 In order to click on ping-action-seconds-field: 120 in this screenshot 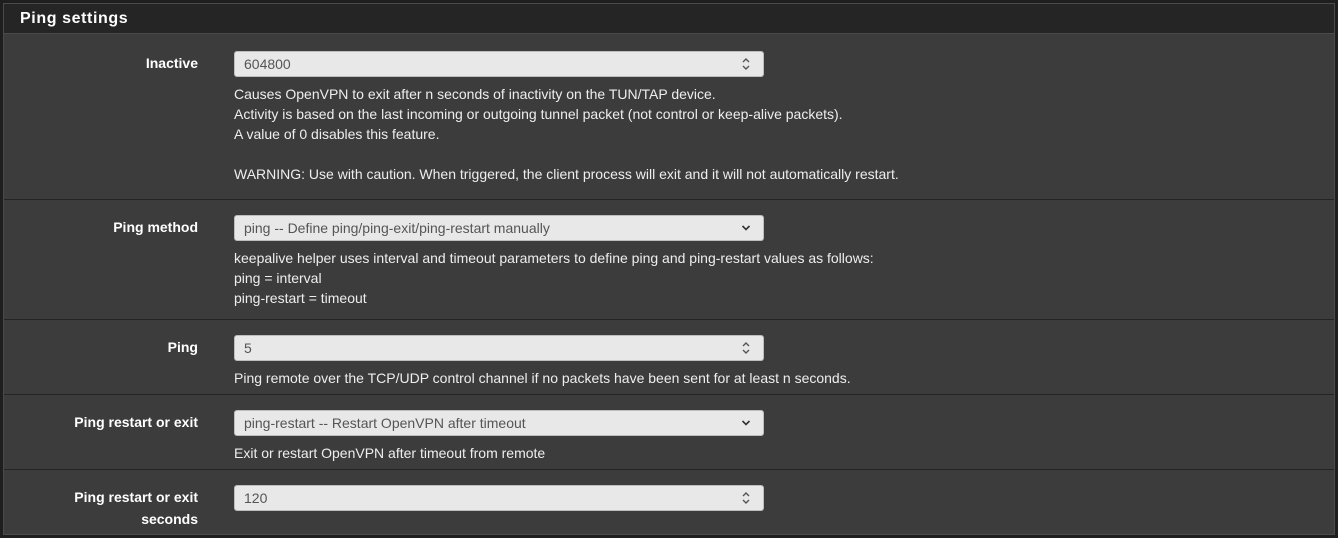, I will do `click(499, 498)`.